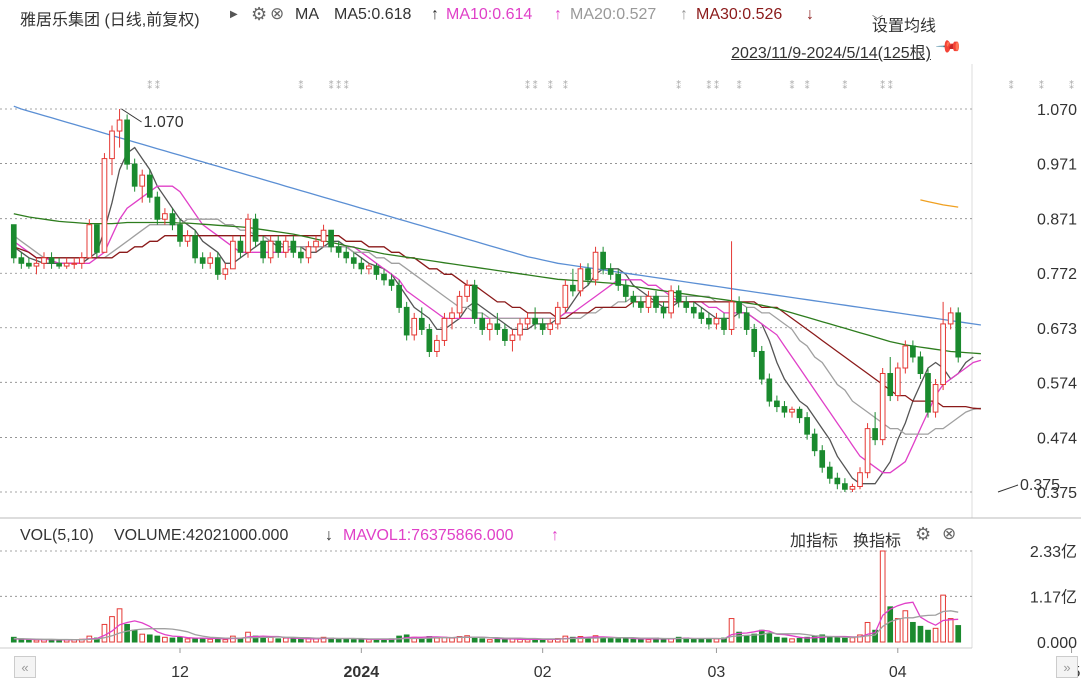  What do you see at coordinates (277, 14) in the screenshot?
I see `close-icon: ⊗` at bounding box center [277, 14].